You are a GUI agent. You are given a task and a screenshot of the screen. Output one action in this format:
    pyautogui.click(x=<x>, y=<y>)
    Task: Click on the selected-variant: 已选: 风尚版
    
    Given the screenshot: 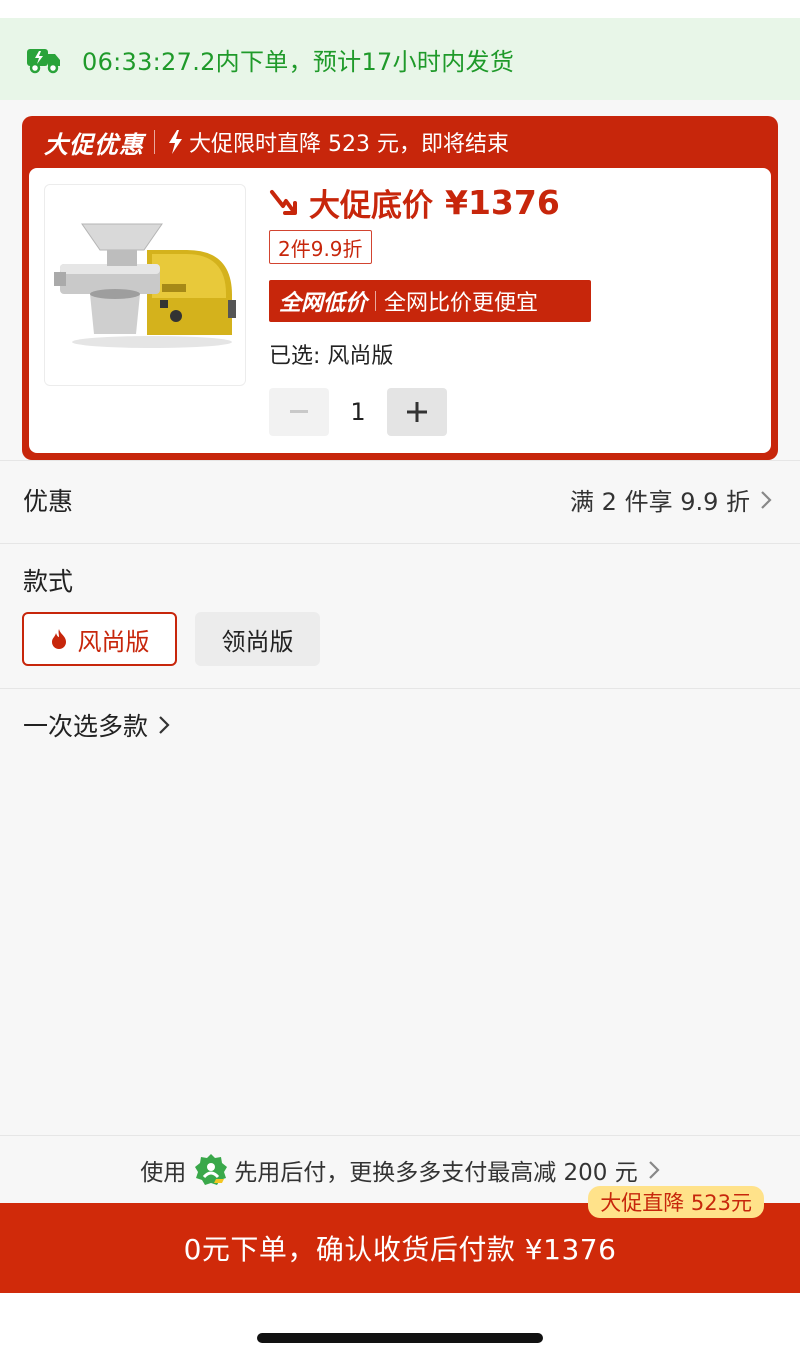 What is the action you would take?
    pyautogui.click(x=331, y=356)
    